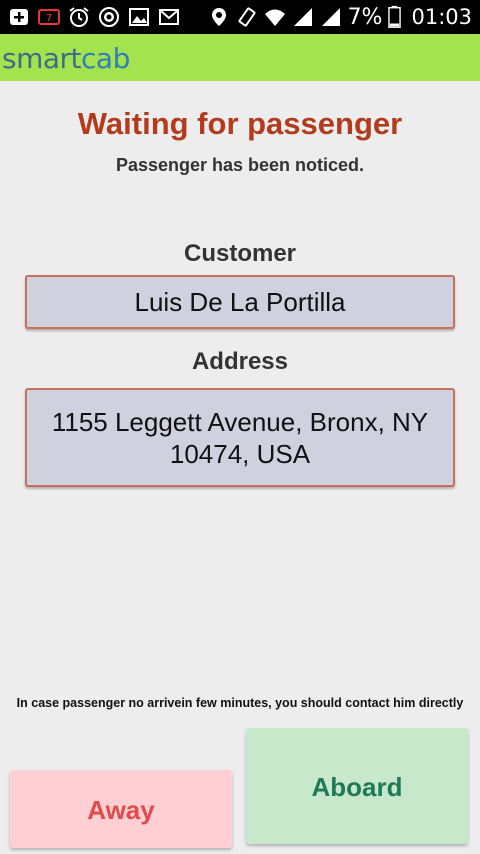 This screenshot has height=854, width=480. What do you see at coordinates (105, 58) in the screenshot?
I see `logo-cab-text: cab` at bounding box center [105, 58].